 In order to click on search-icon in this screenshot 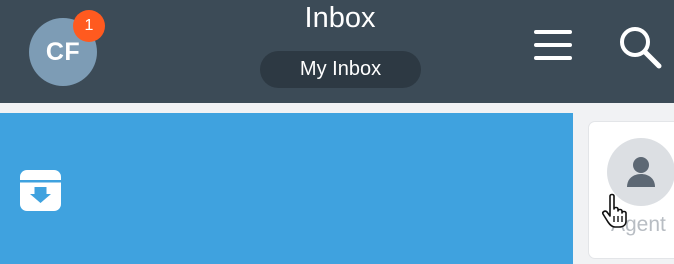, I will do `click(640, 47)`.